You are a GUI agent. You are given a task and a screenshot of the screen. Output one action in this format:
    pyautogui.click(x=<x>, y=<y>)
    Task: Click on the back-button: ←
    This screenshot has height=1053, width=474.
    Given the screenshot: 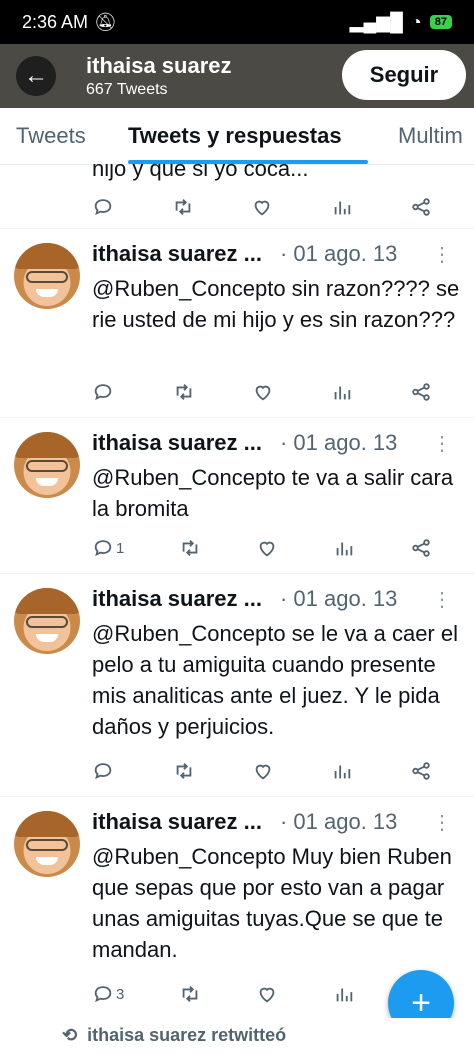 What is the action you would take?
    pyautogui.click(x=36, y=76)
    